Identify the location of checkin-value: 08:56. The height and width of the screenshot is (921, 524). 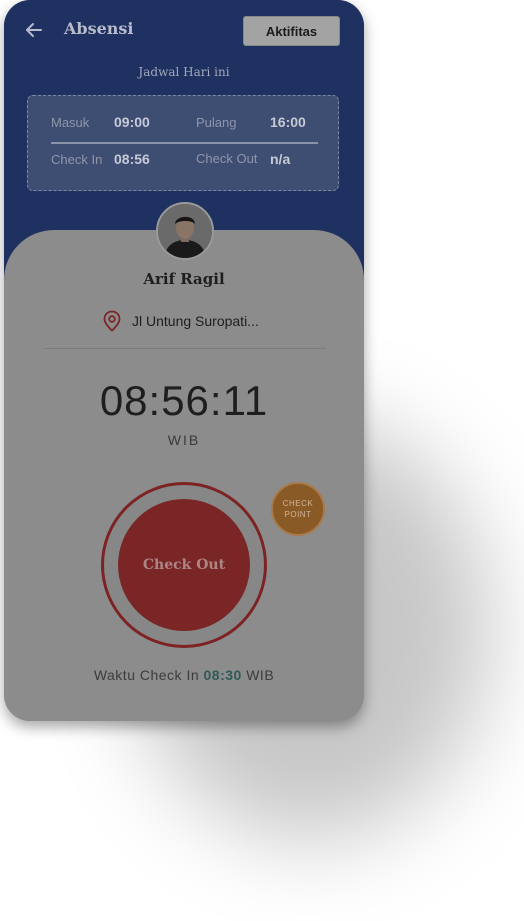
(132, 159).